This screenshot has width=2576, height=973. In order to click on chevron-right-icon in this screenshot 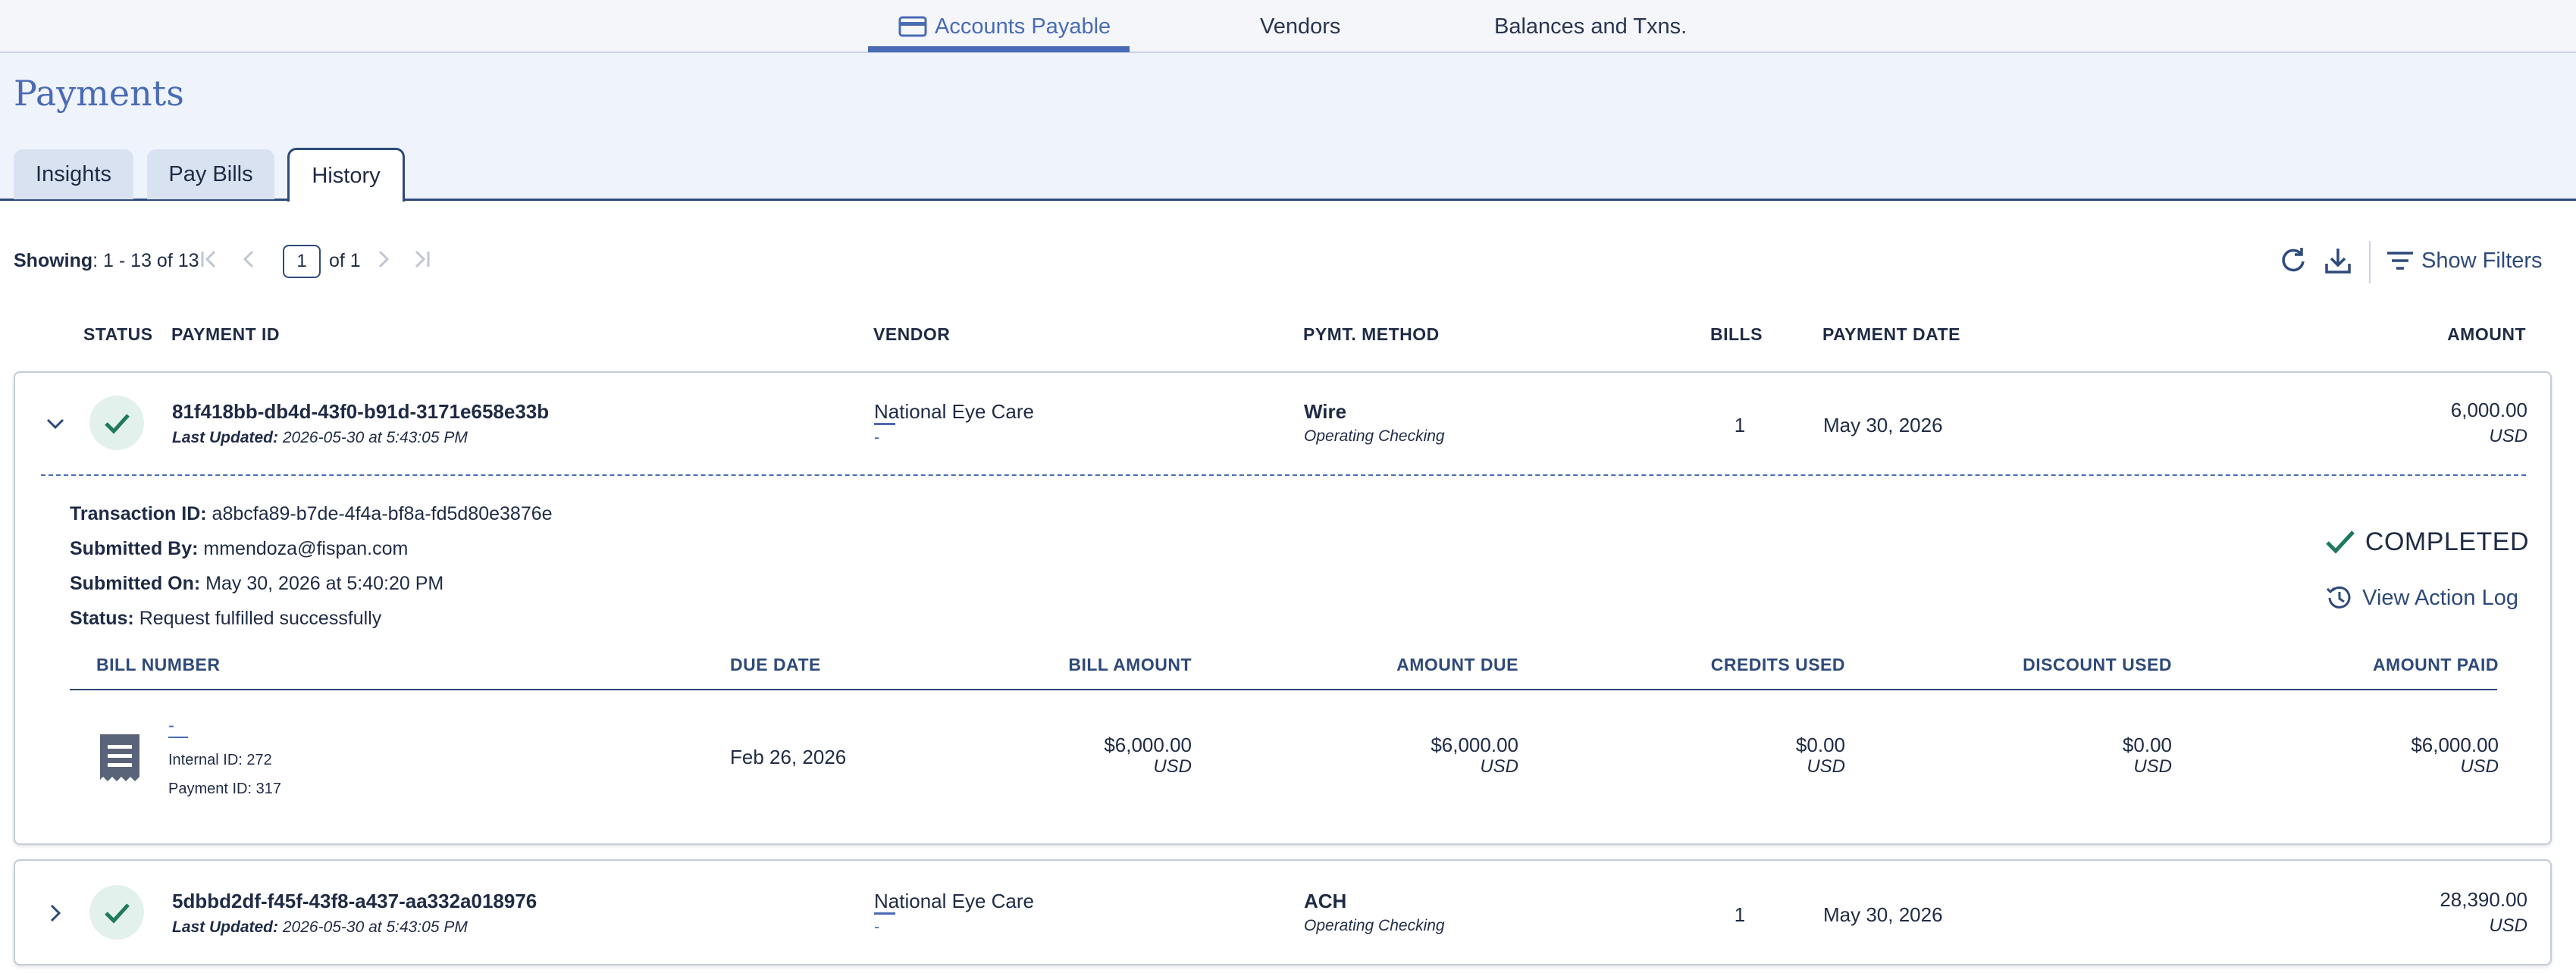, I will do `click(55, 913)`.